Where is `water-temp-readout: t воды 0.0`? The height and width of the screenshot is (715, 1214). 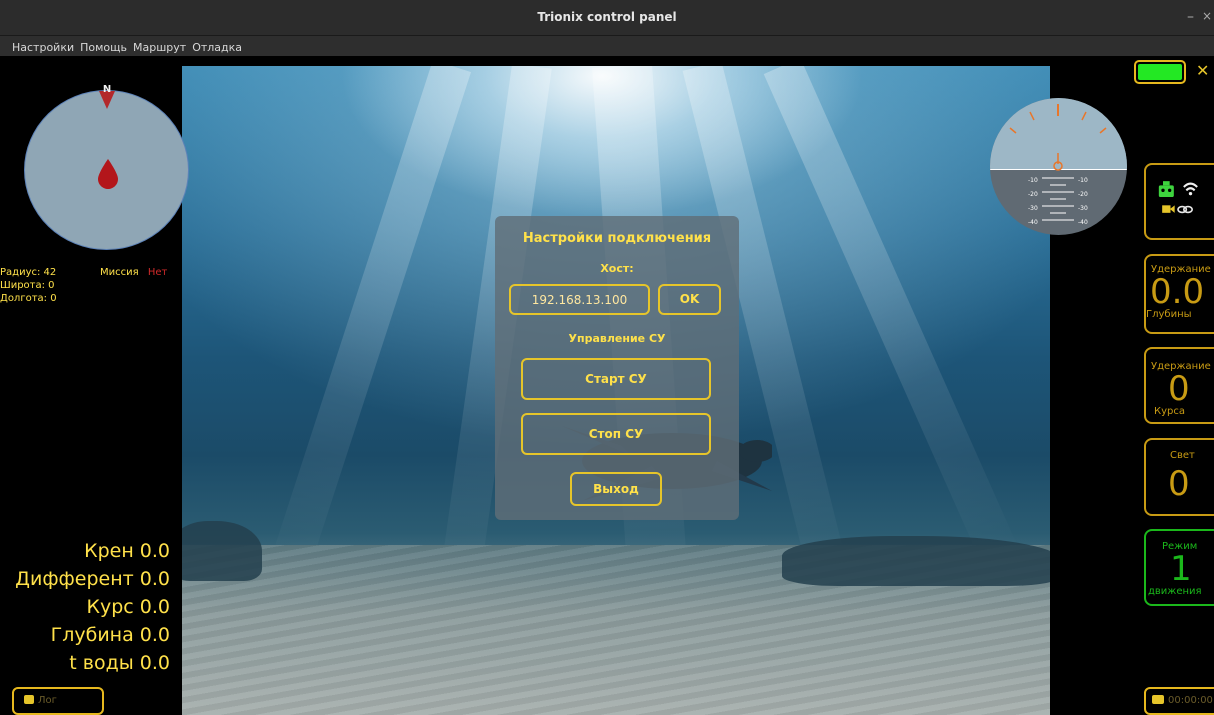
water-temp-readout: t воды 0.0 is located at coordinates (119, 663).